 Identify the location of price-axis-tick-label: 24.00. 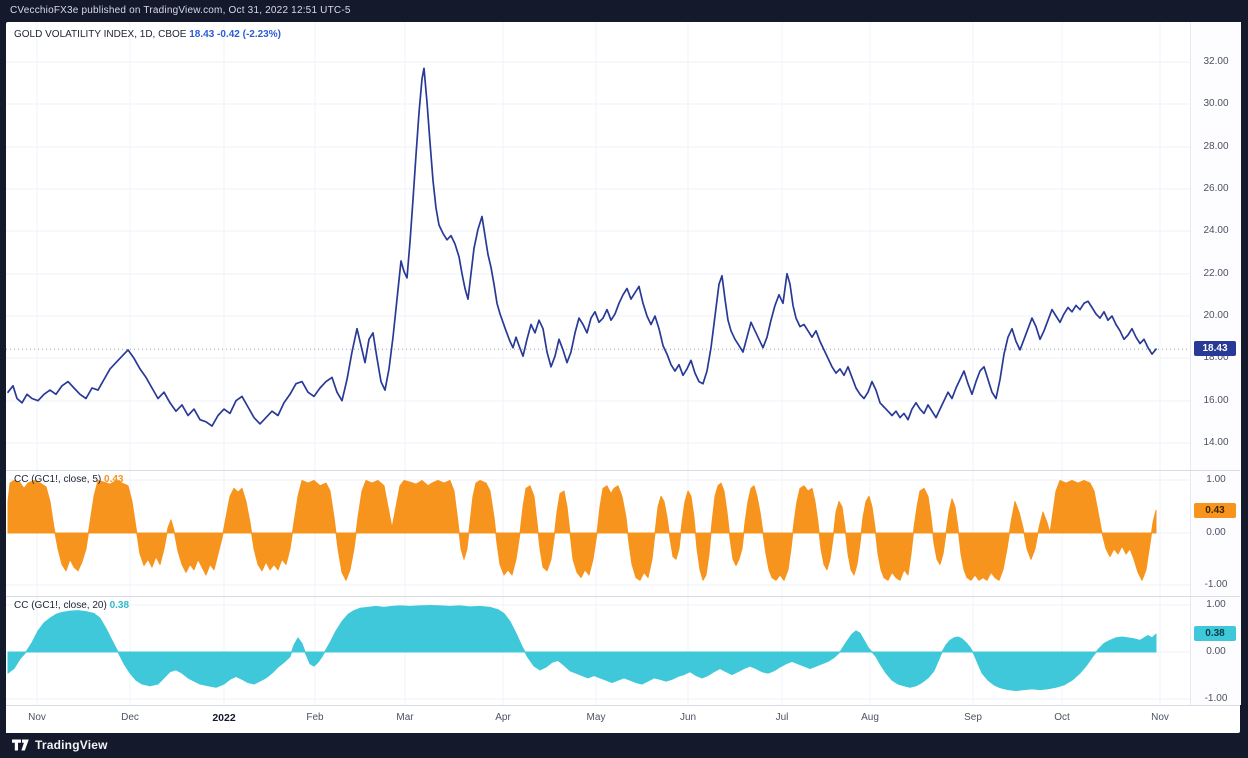
(1216, 230).